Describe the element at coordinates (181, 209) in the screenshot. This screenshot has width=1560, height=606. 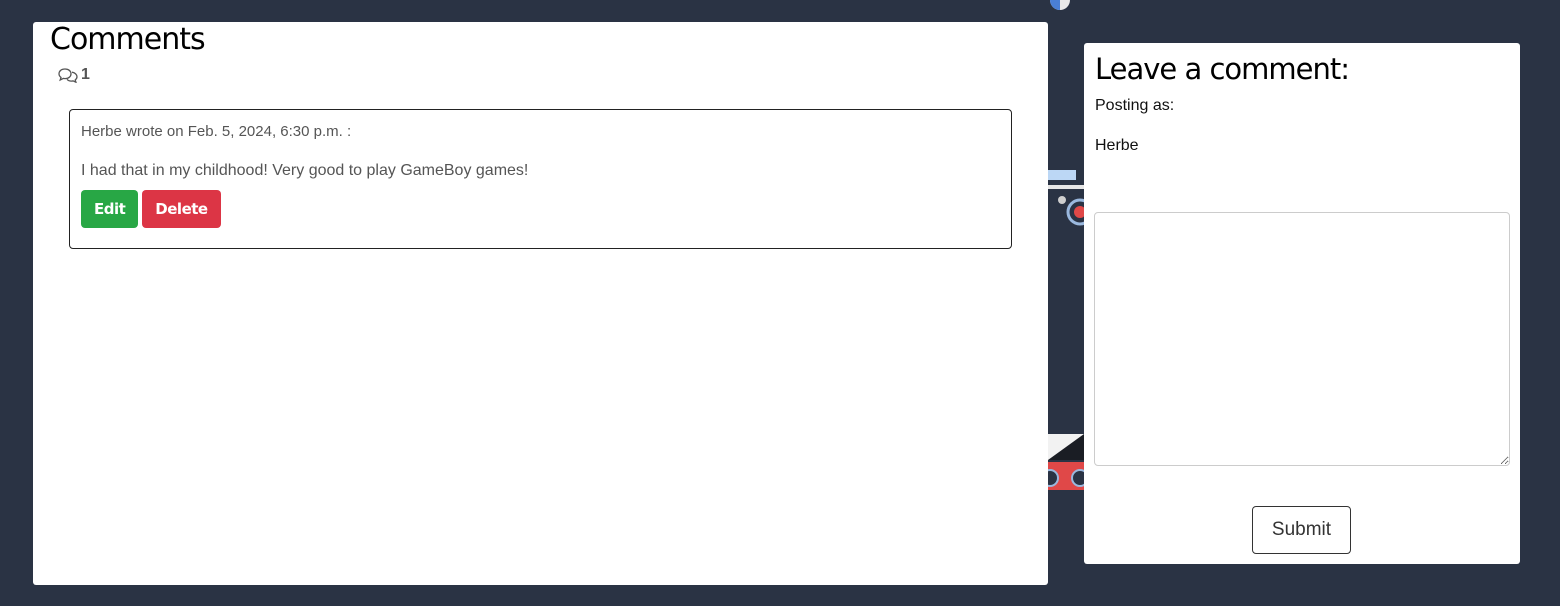
I see `delete-button: Delete` at that location.